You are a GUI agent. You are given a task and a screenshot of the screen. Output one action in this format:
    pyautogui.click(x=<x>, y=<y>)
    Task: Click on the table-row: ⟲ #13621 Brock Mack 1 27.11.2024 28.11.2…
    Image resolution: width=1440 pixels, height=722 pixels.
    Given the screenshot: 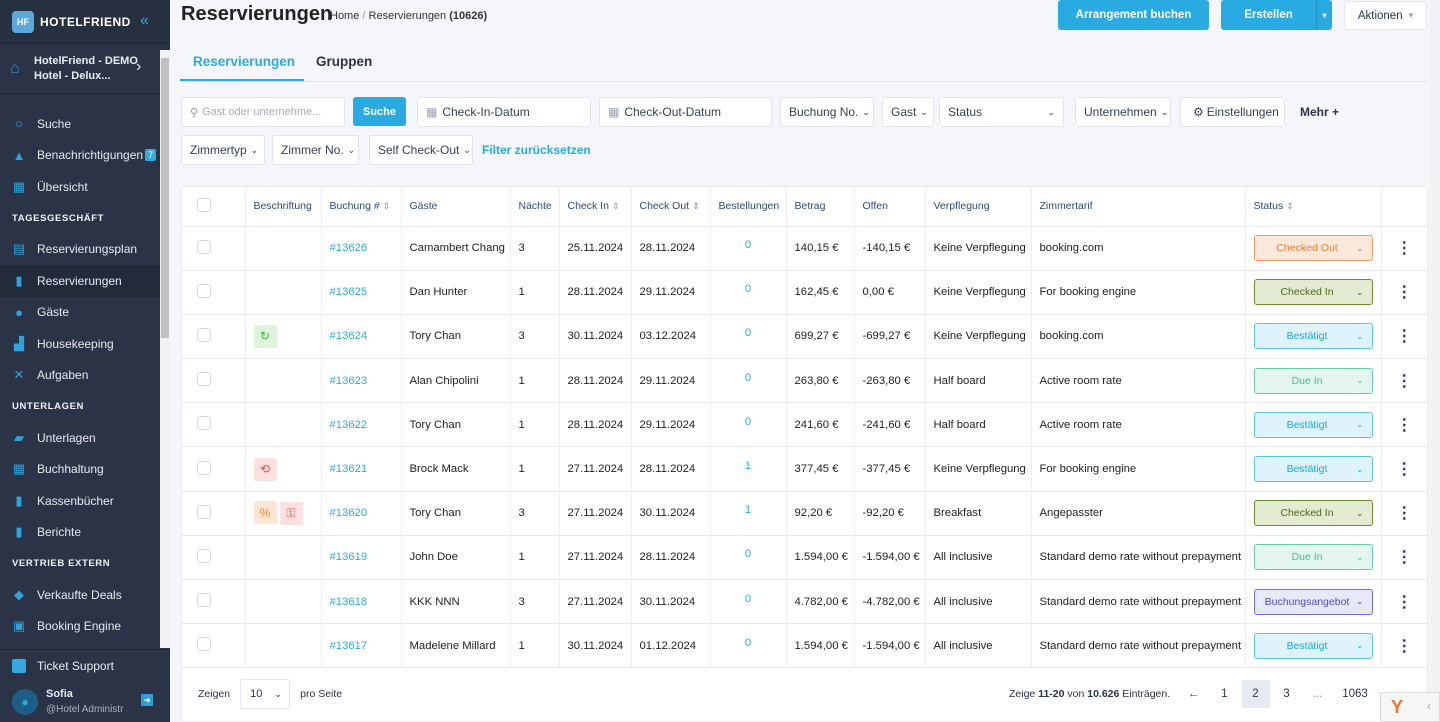 What is the action you would take?
    pyautogui.click(x=804, y=469)
    